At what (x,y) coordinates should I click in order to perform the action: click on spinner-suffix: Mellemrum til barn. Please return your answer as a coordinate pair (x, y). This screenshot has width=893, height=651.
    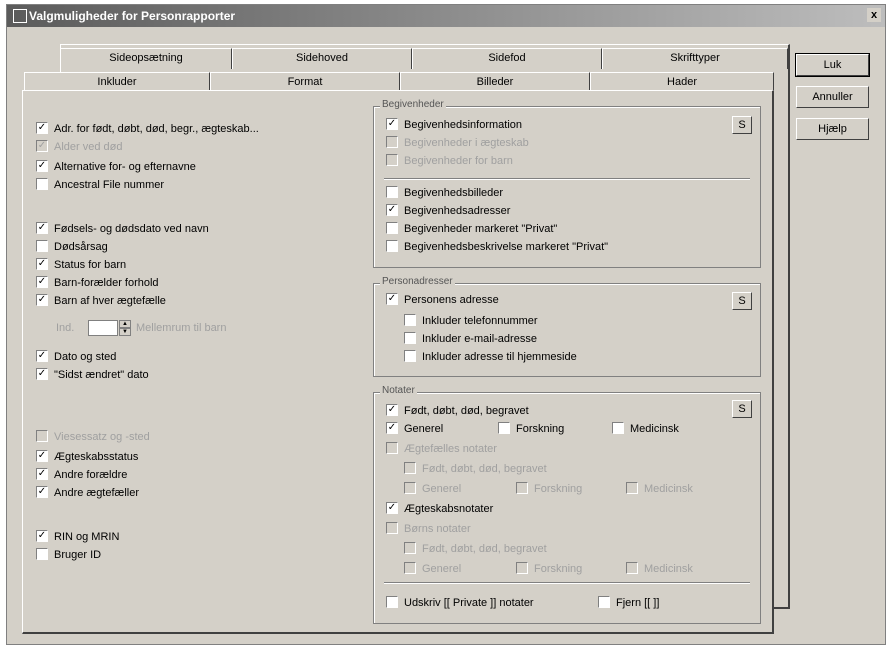
    Looking at the image, I should click on (181, 328).